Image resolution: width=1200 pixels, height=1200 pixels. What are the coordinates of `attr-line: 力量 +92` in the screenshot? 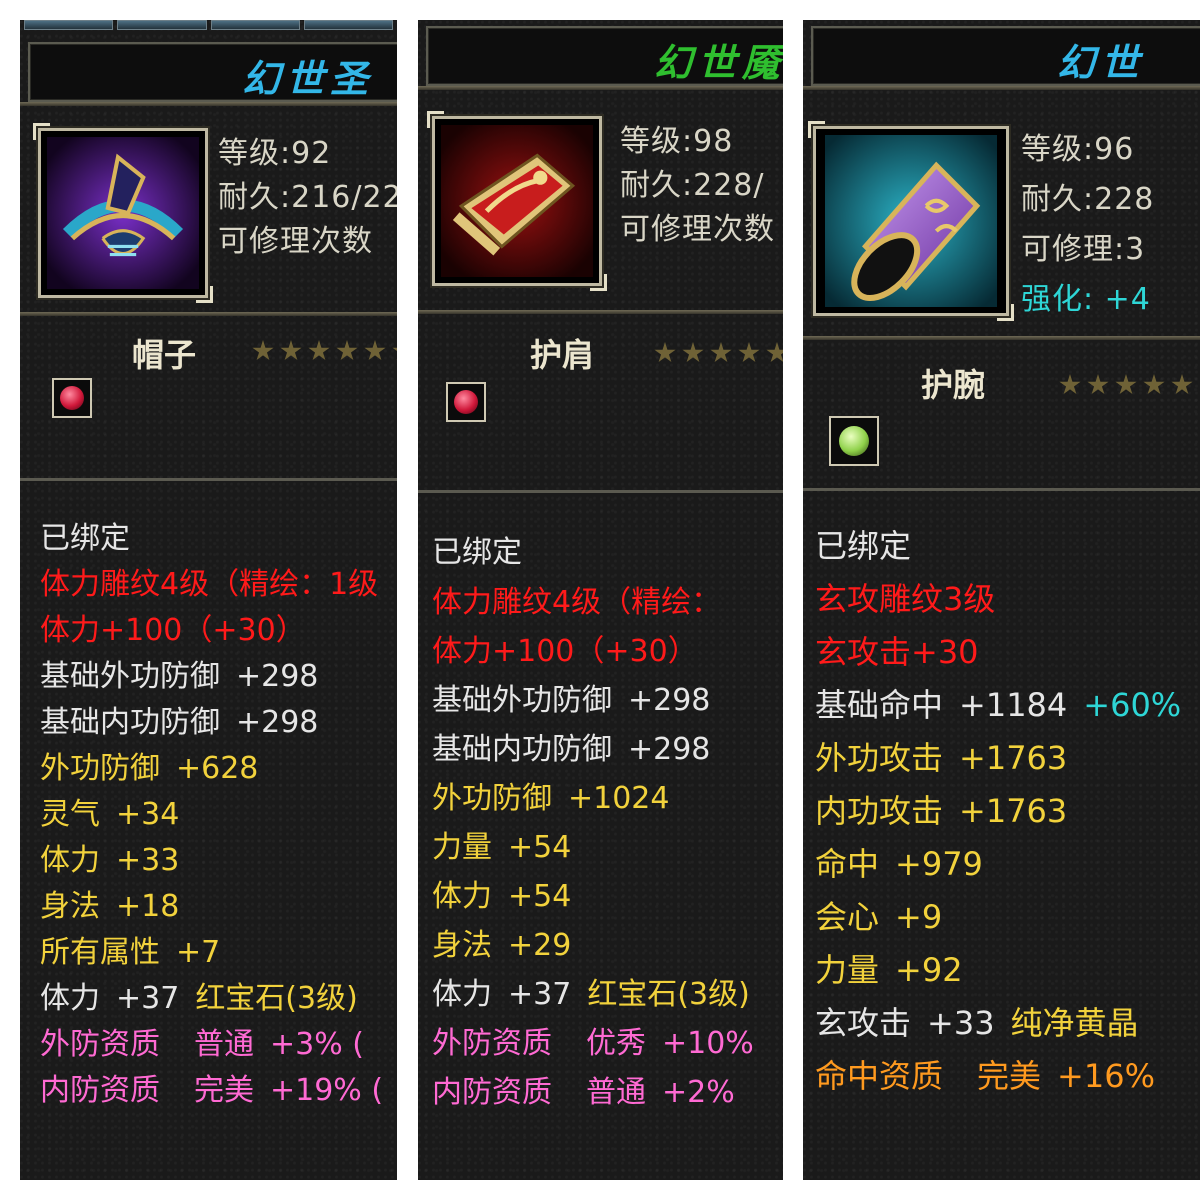 It's located at (889, 970).